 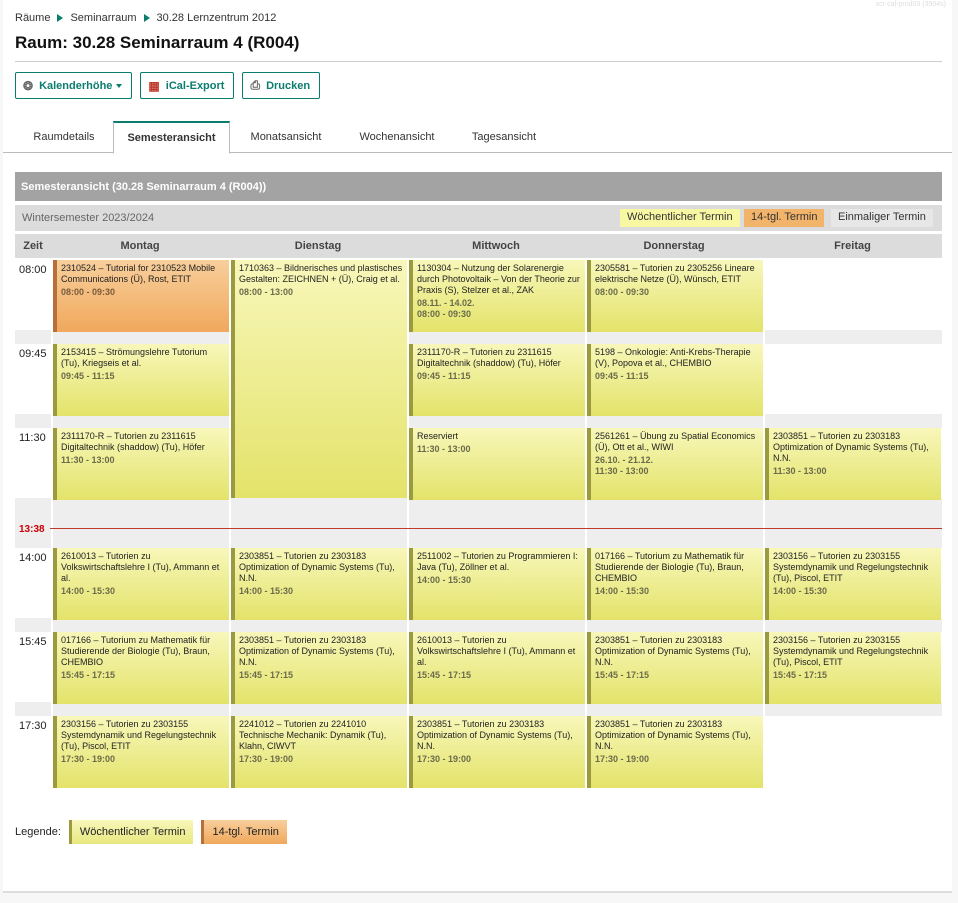 What do you see at coordinates (286, 137) in the screenshot?
I see `tab-monatsansicht: Monatsansicht` at bounding box center [286, 137].